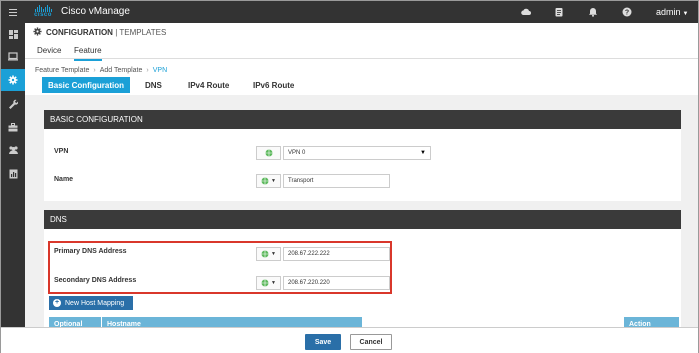  I want to click on clipboard-icon, so click(559, 12).